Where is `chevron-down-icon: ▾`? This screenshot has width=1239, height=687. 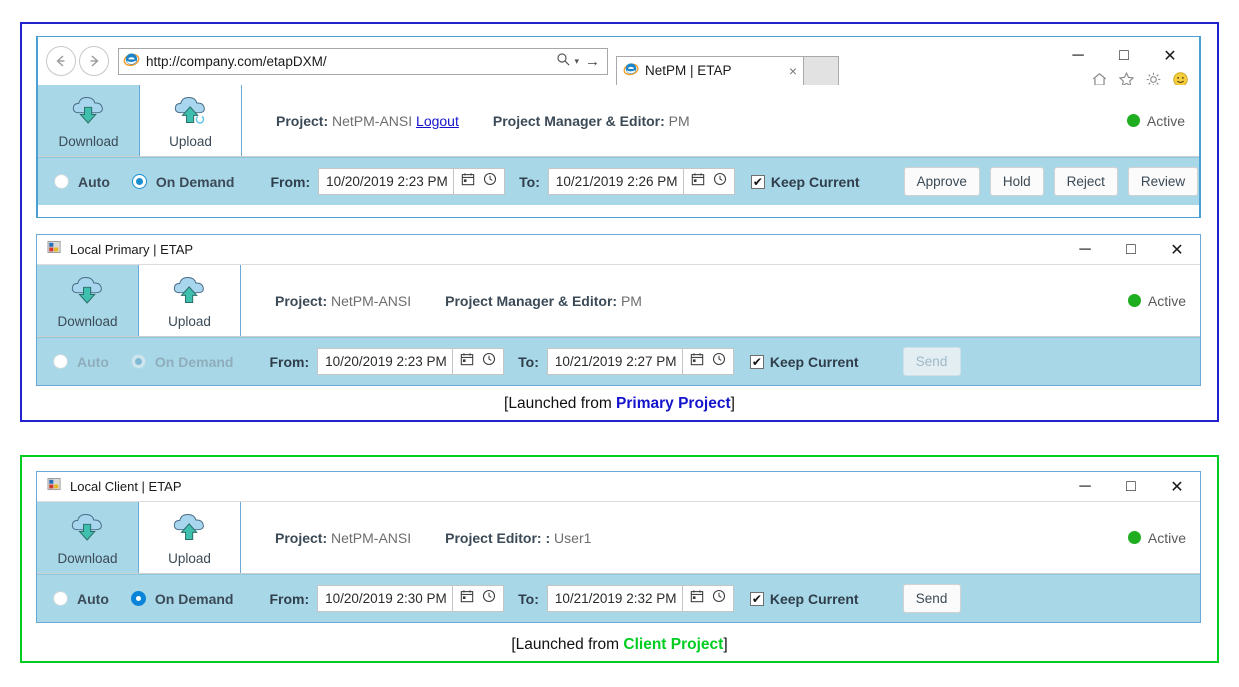 chevron-down-icon: ▾ is located at coordinates (576, 61).